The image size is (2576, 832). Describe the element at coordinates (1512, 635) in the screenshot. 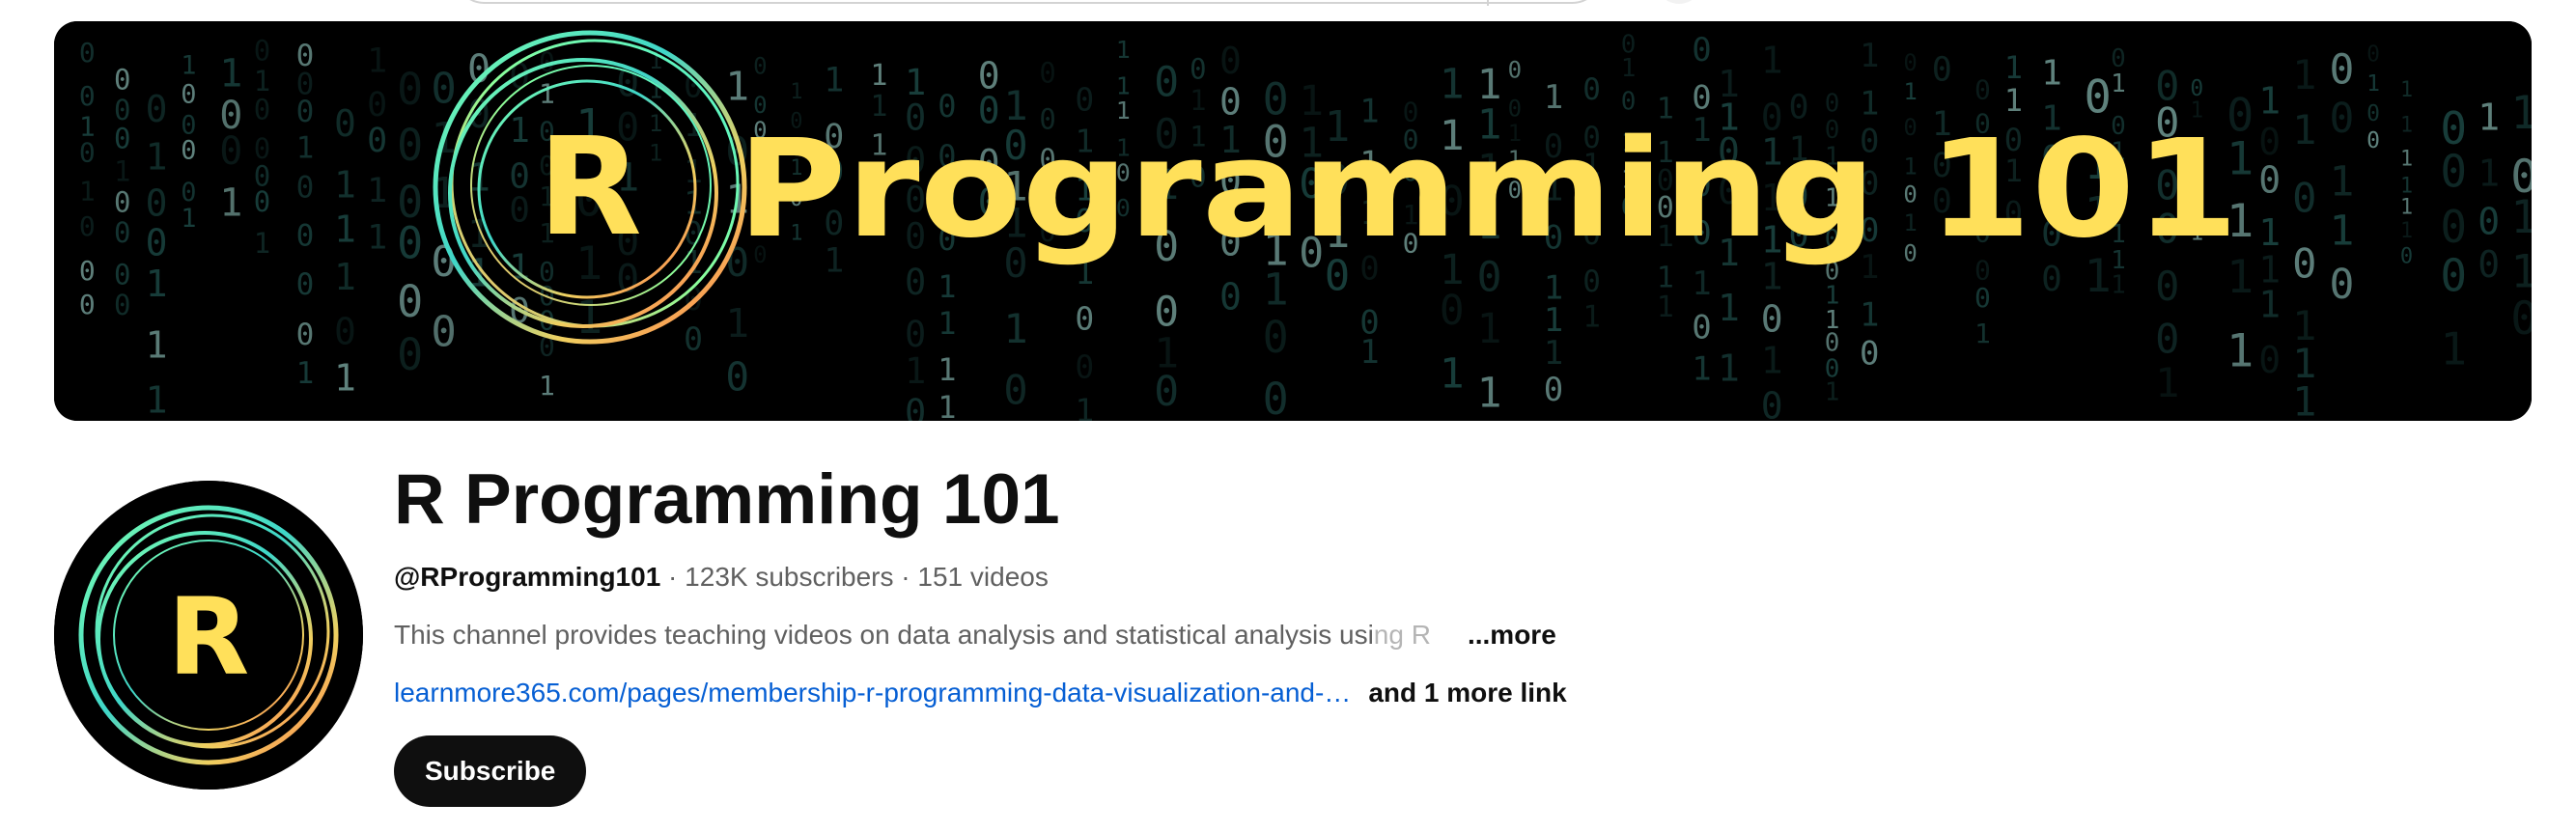

I see `description-more-button: ...more` at that location.